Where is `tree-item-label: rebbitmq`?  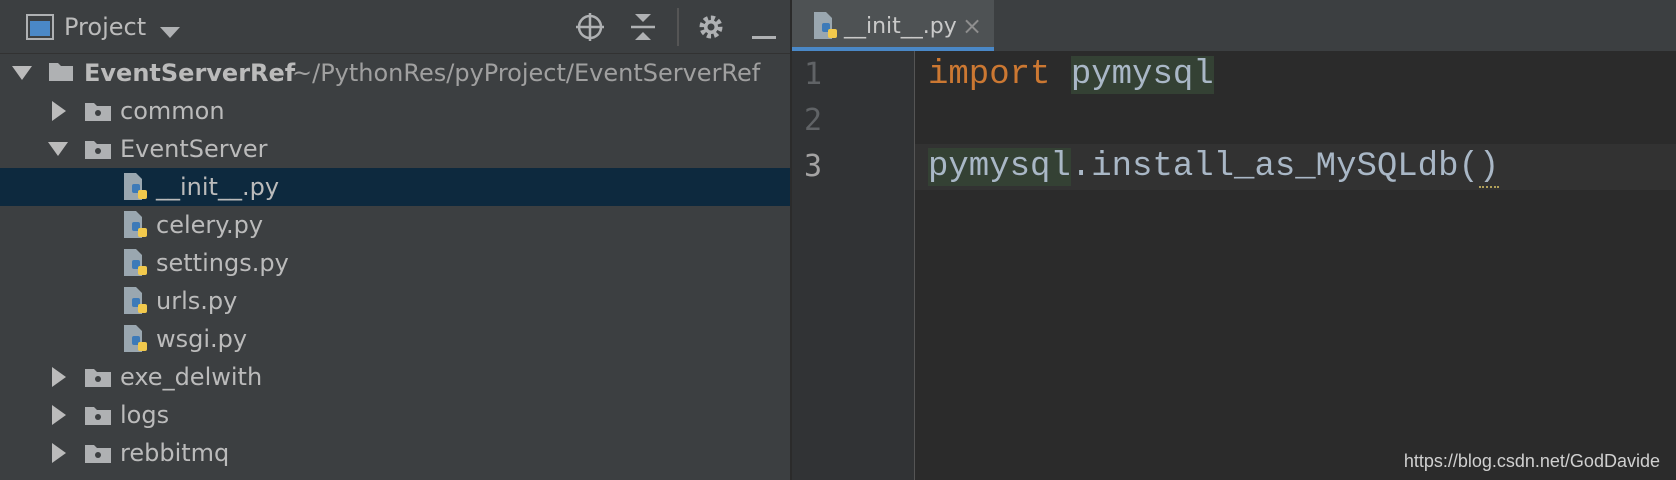
tree-item-label: rebbitmq is located at coordinates (175, 453).